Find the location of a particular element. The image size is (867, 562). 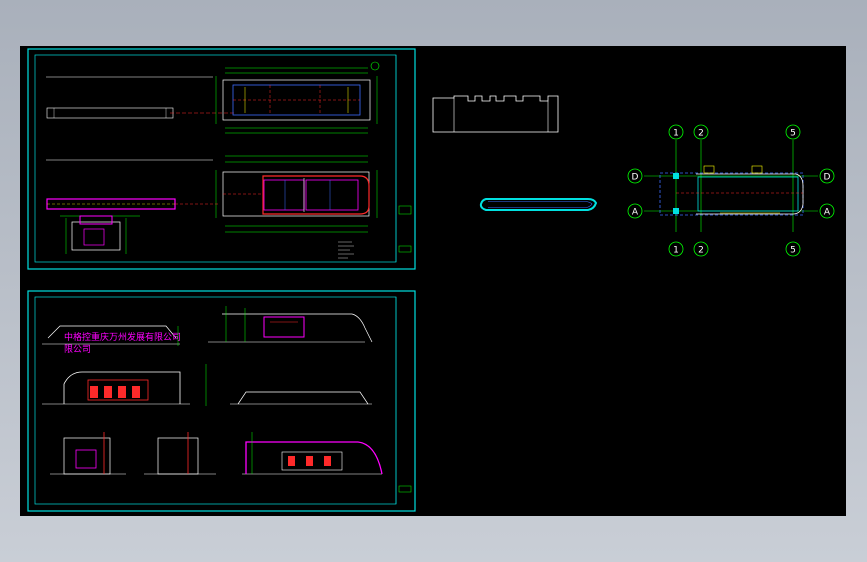

floor-plan is located at coordinates (296, 194).